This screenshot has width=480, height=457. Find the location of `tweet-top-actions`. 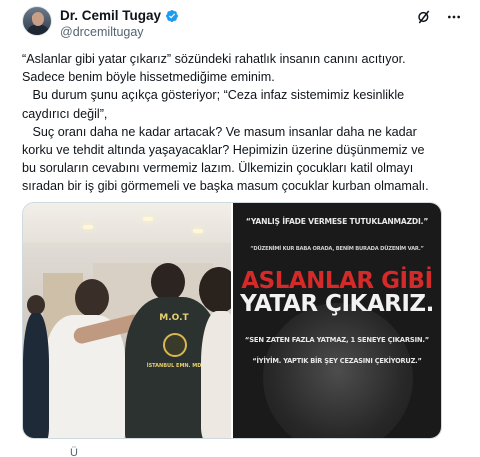

tweet-top-actions is located at coordinates (439, 17).